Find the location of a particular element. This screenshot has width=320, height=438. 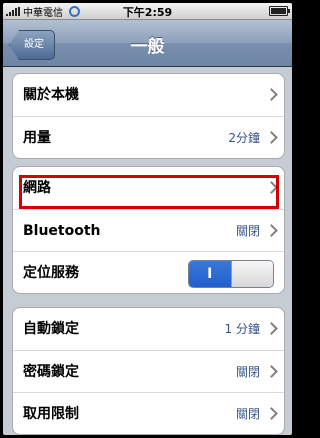

row-label: 密碼鎖定 is located at coordinates (51, 372).